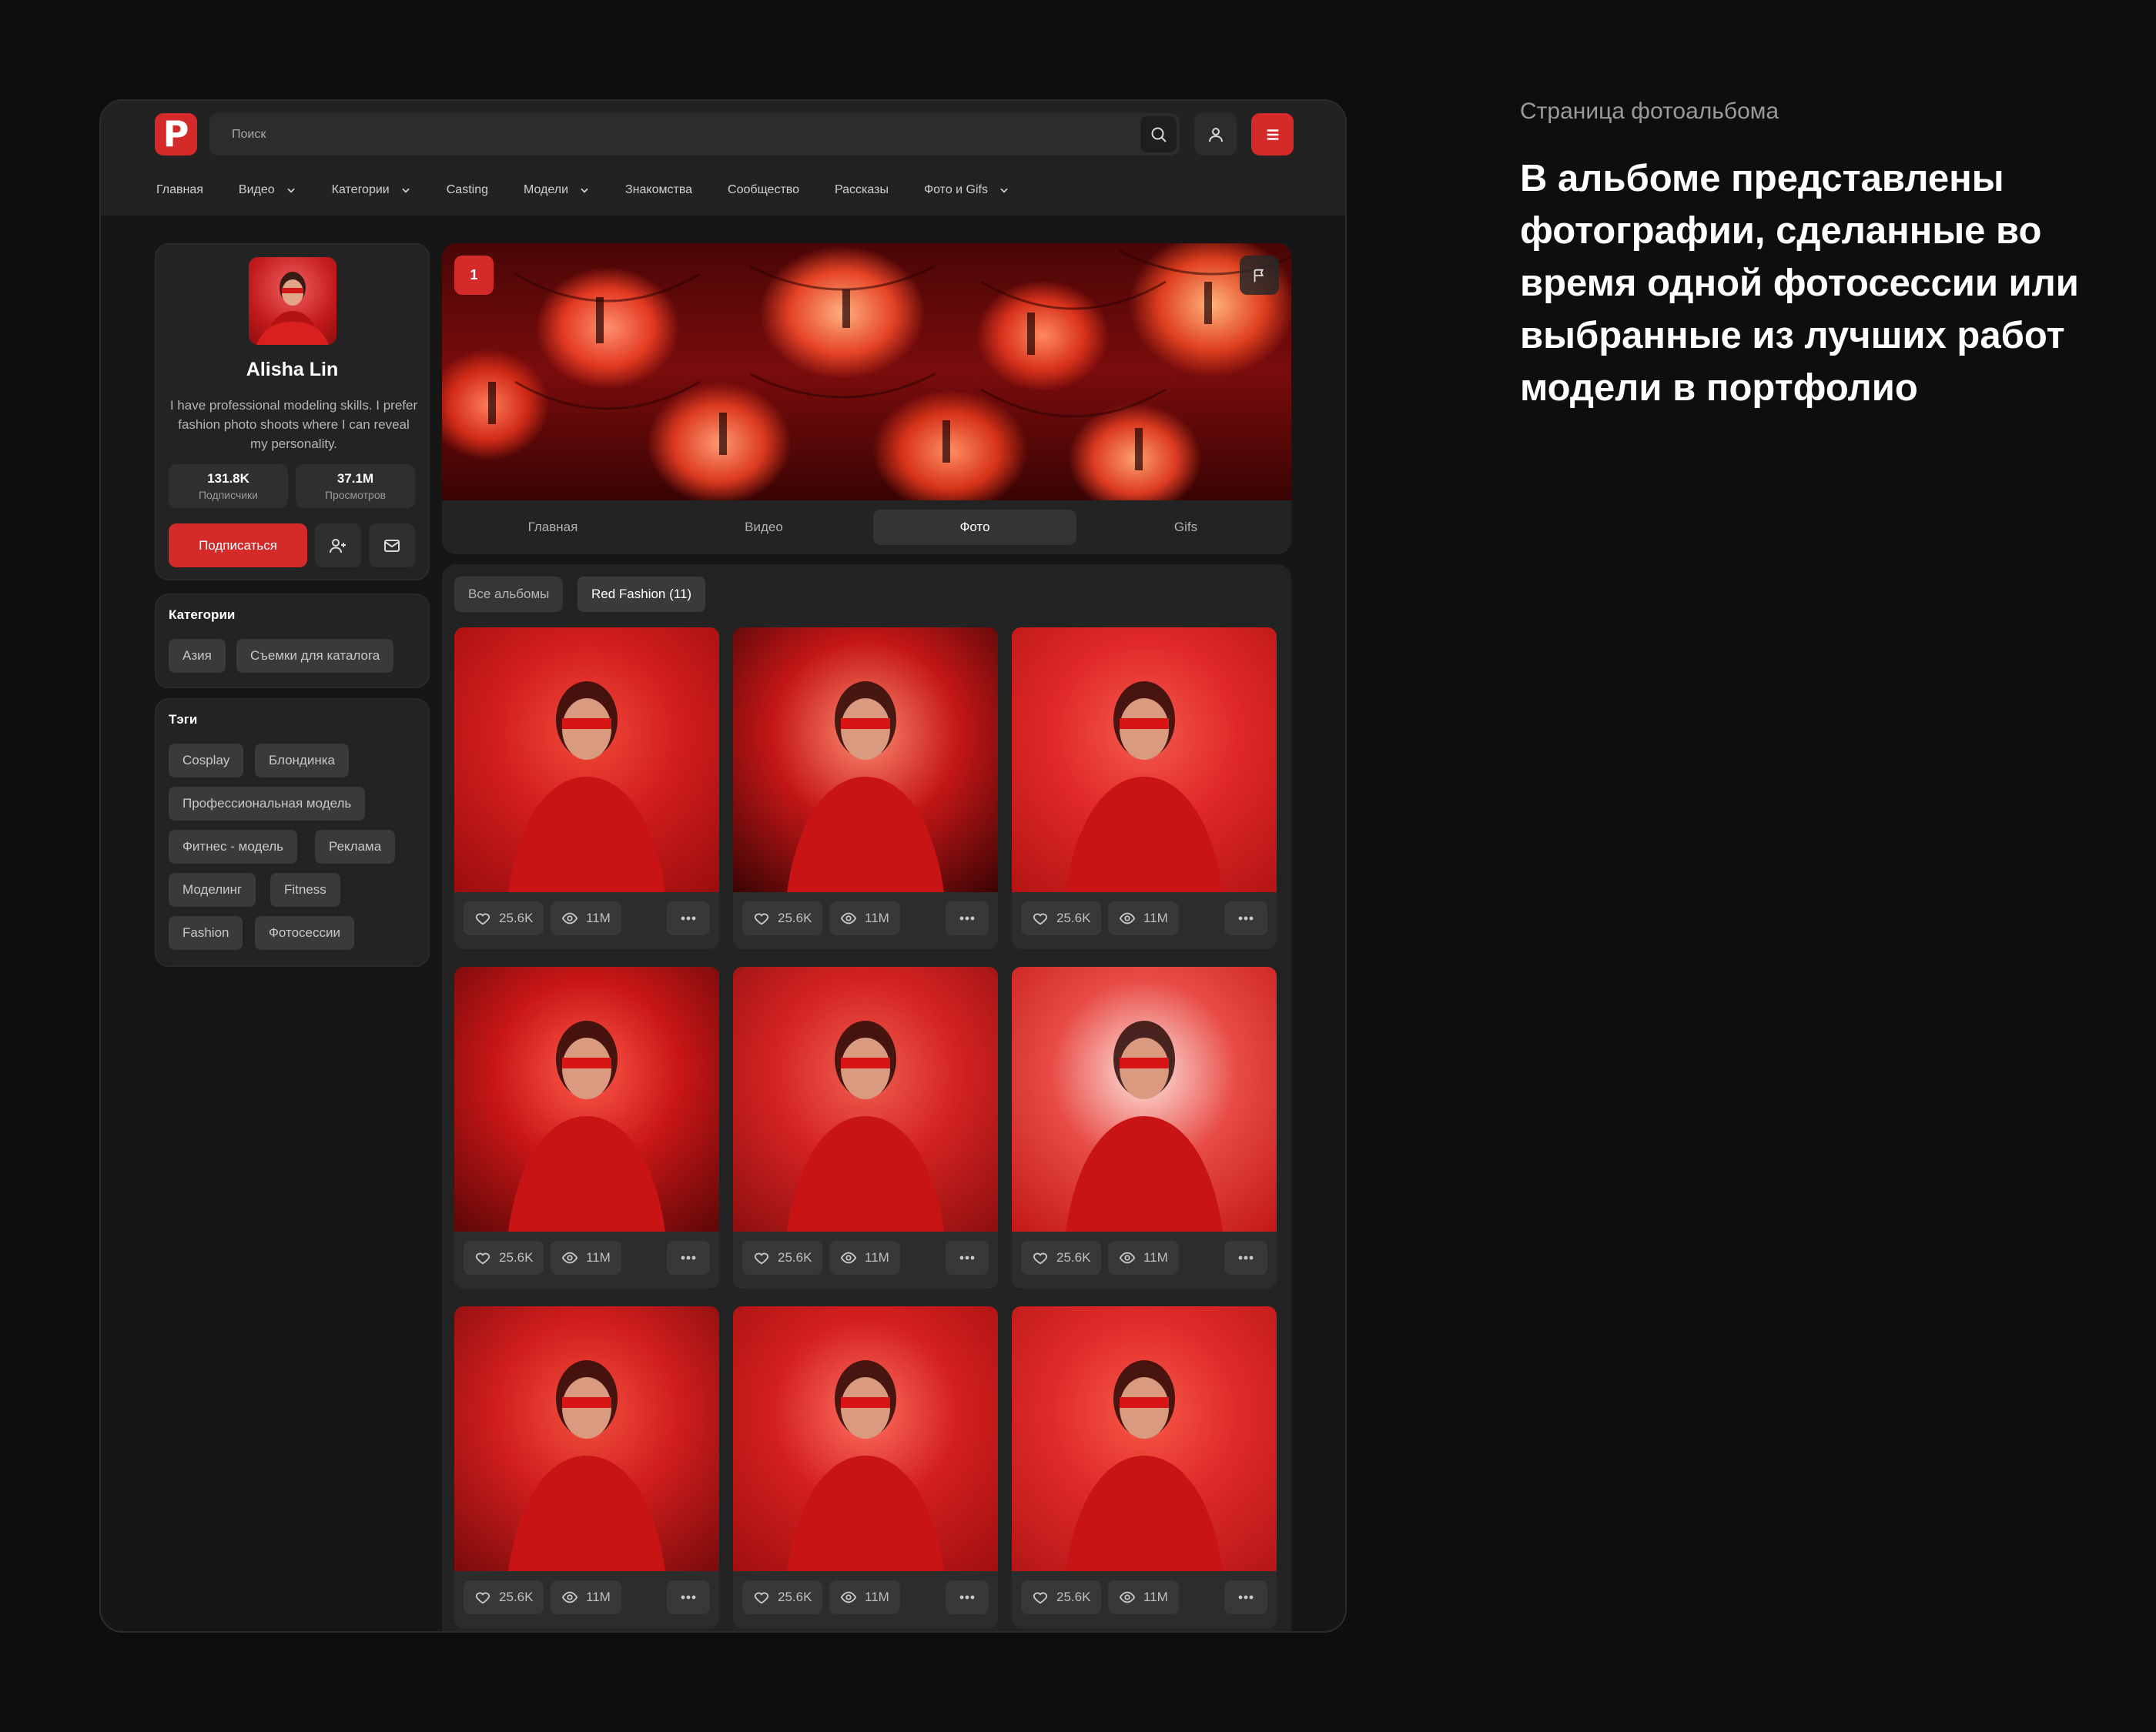  Describe the element at coordinates (552, 528) in the screenshot. I see `tab-home: Главная` at that location.